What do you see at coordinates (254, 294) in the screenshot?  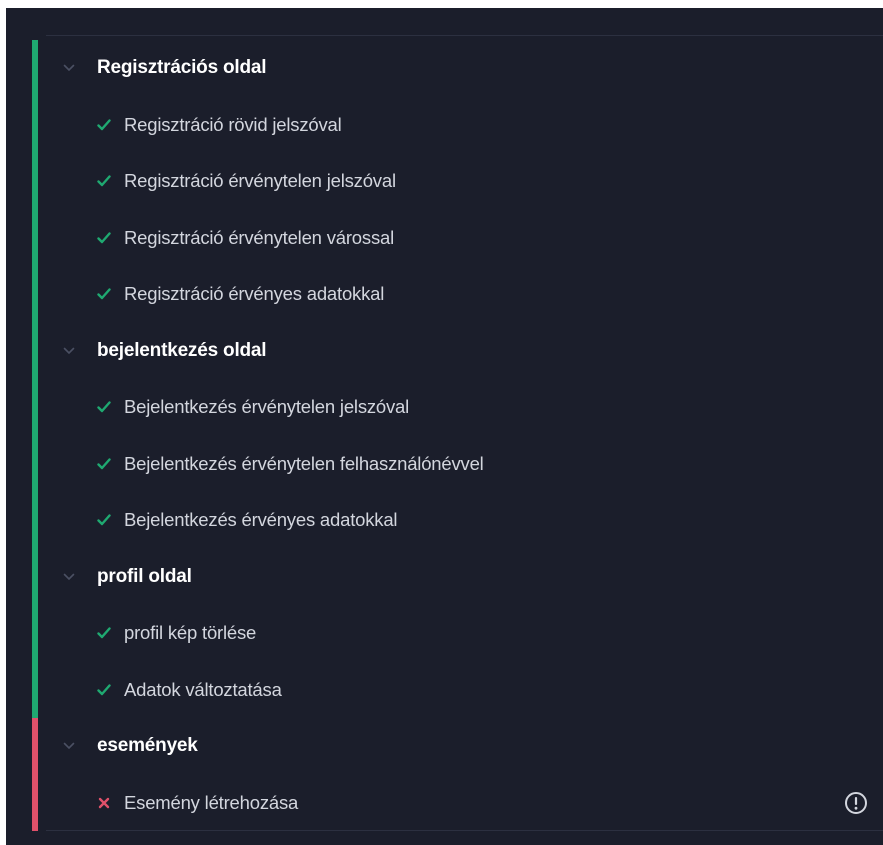 I see `test-label: Regisztráció érvényes adatokkal` at bounding box center [254, 294].